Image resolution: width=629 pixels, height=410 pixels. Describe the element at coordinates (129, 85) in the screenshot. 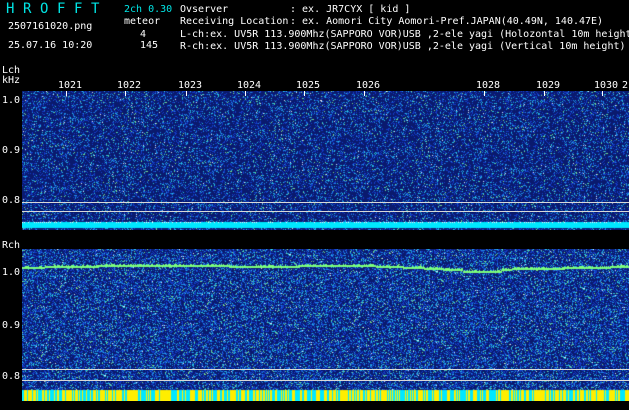

I see `time-tick: 1022` at that location.